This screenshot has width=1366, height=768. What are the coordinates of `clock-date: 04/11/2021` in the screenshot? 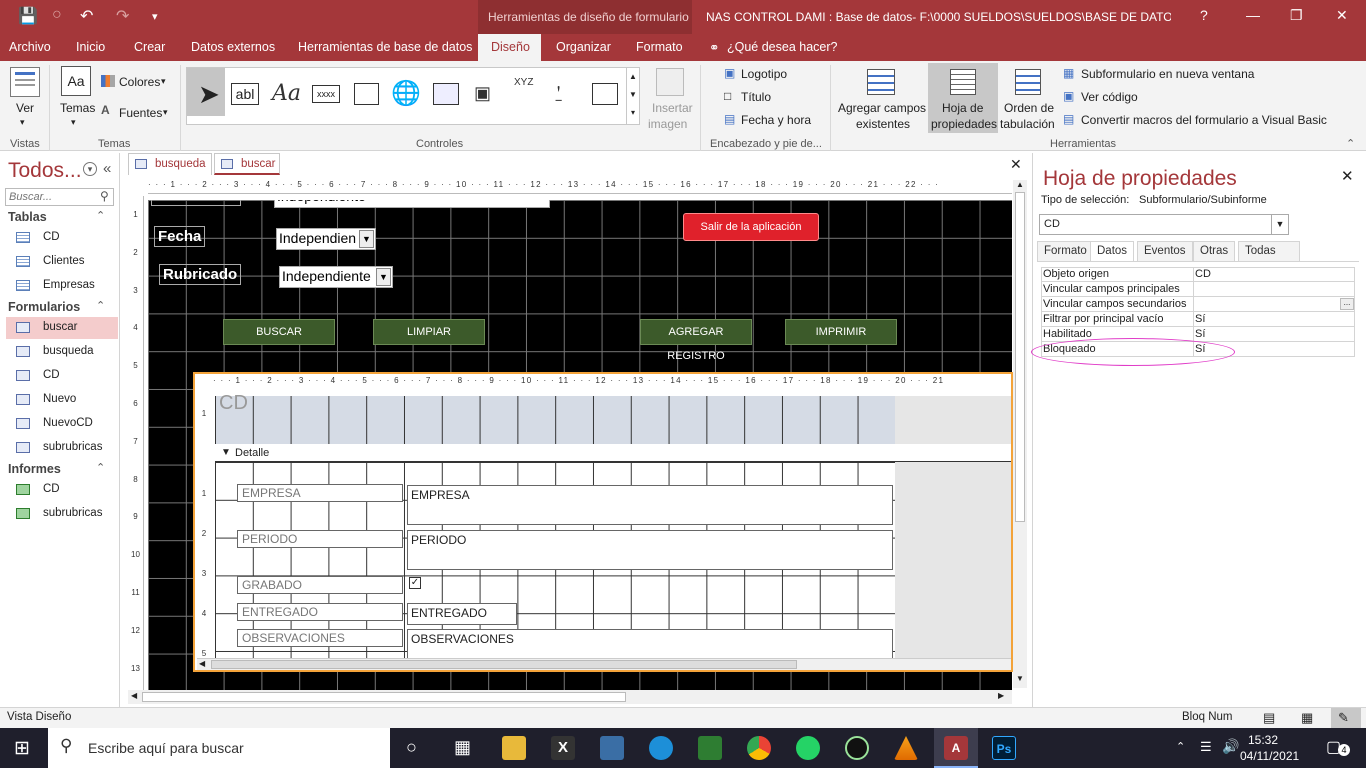 It's located at (1269, 756).